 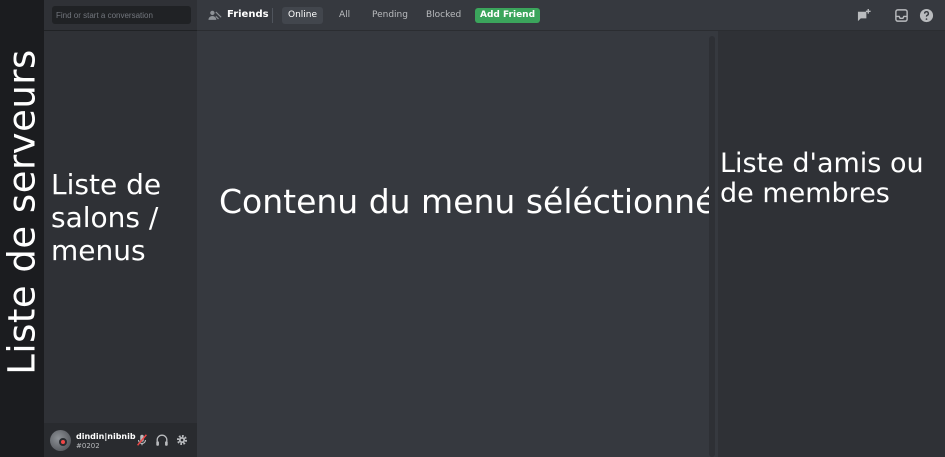 What do you see at coordinates (443, 15) in the screenshot?
I see `tab-blocked: Blocked` at bounding box center [443, 15].